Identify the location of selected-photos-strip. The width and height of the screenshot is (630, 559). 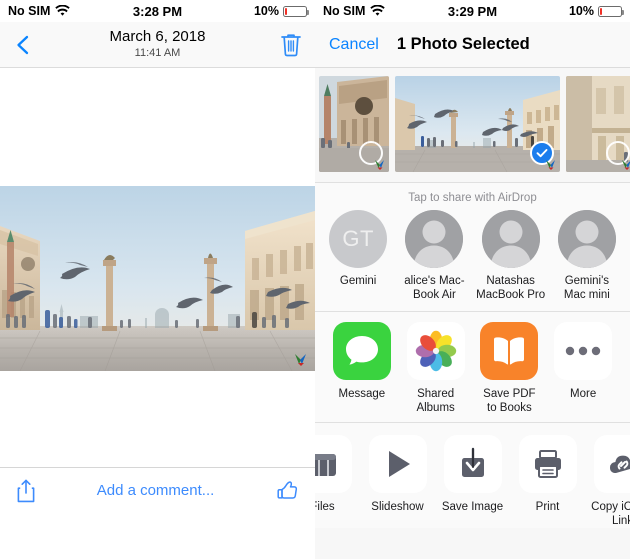
(472, 125).